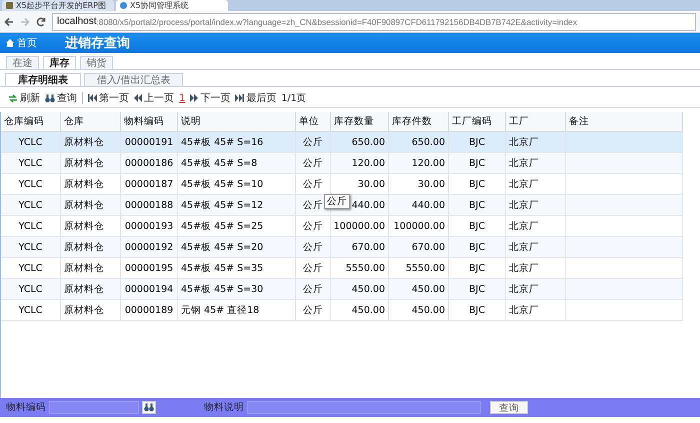 The image size is (700, 423). Describe the element at coordinates (149, 163) in the screenshot. I see `table-cell: 00000186` at that location.